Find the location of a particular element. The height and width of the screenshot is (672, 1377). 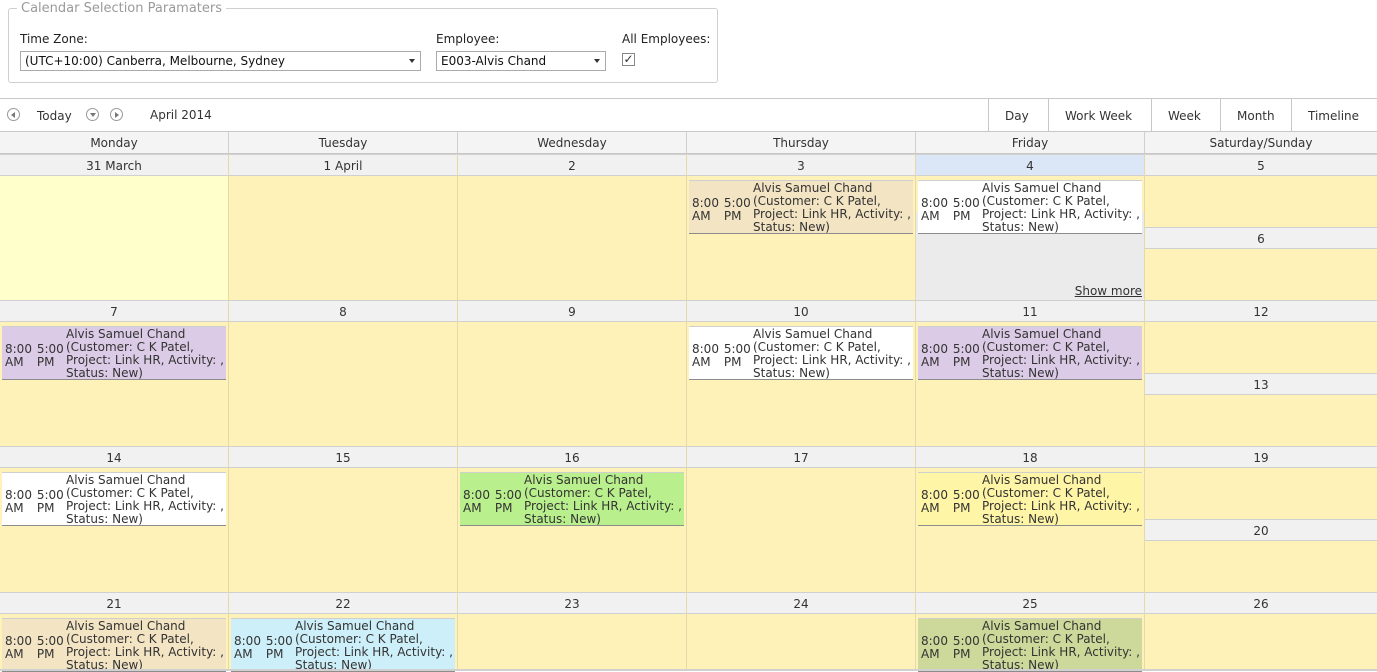

today-button: Today is located at coordinates (54, 116).